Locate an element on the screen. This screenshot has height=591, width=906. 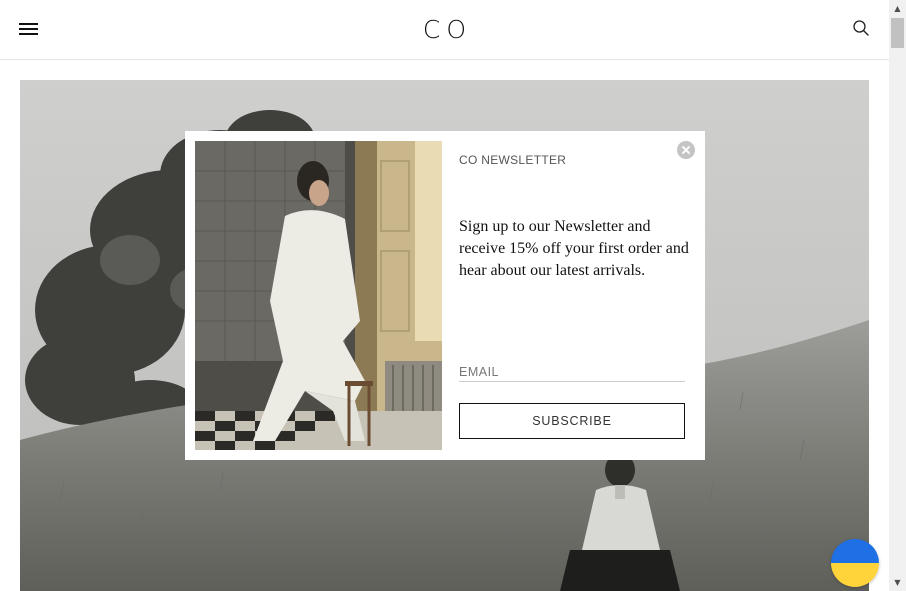
scroll-thumb is located at coordinates (897, 33).